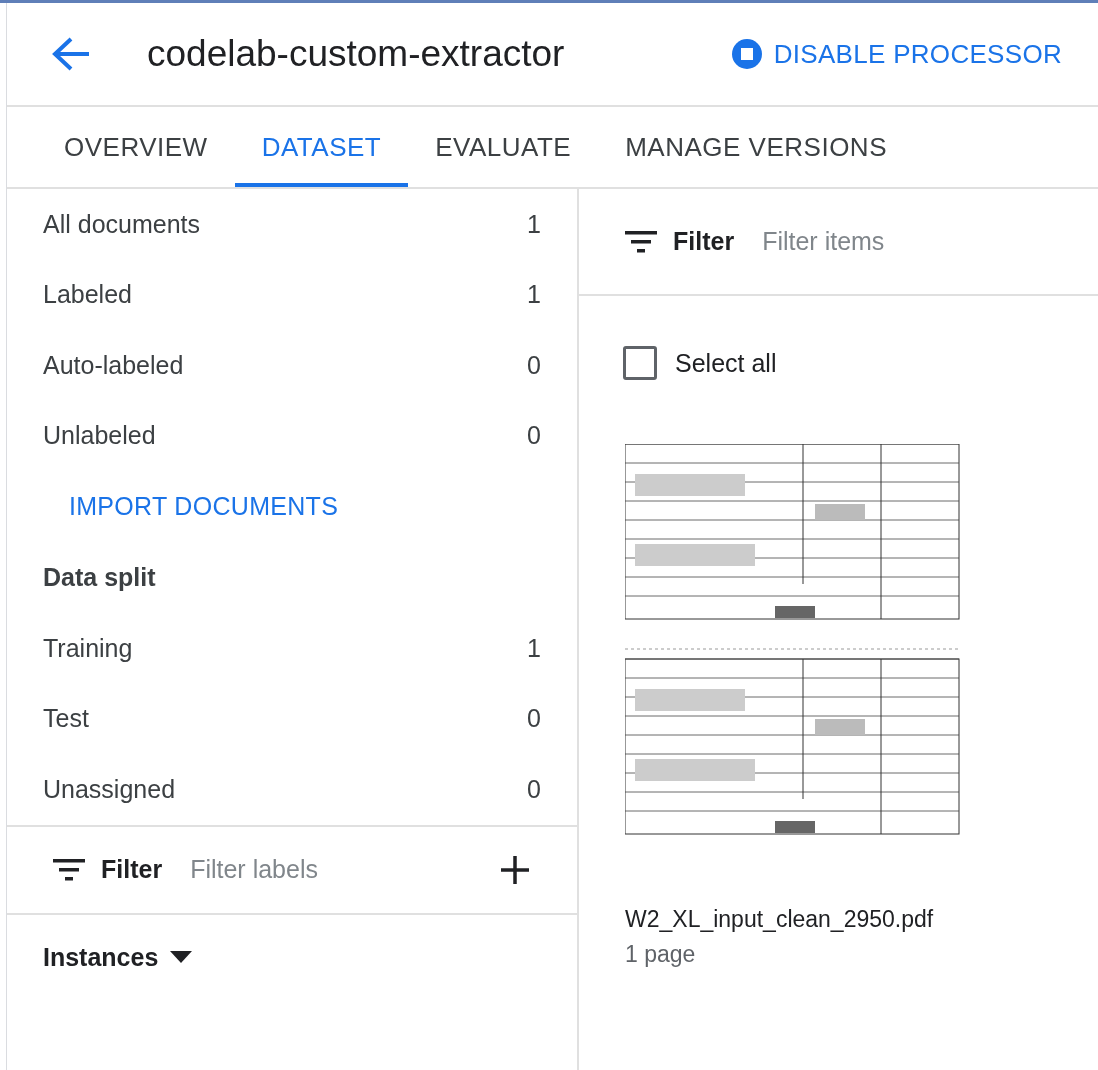 Image resolution: width=1098 pixels, height=1070 pixels. Describe the element at coordinates (118, 957) in the screenshot. I see `instances-dropdown: Instances` at that location.